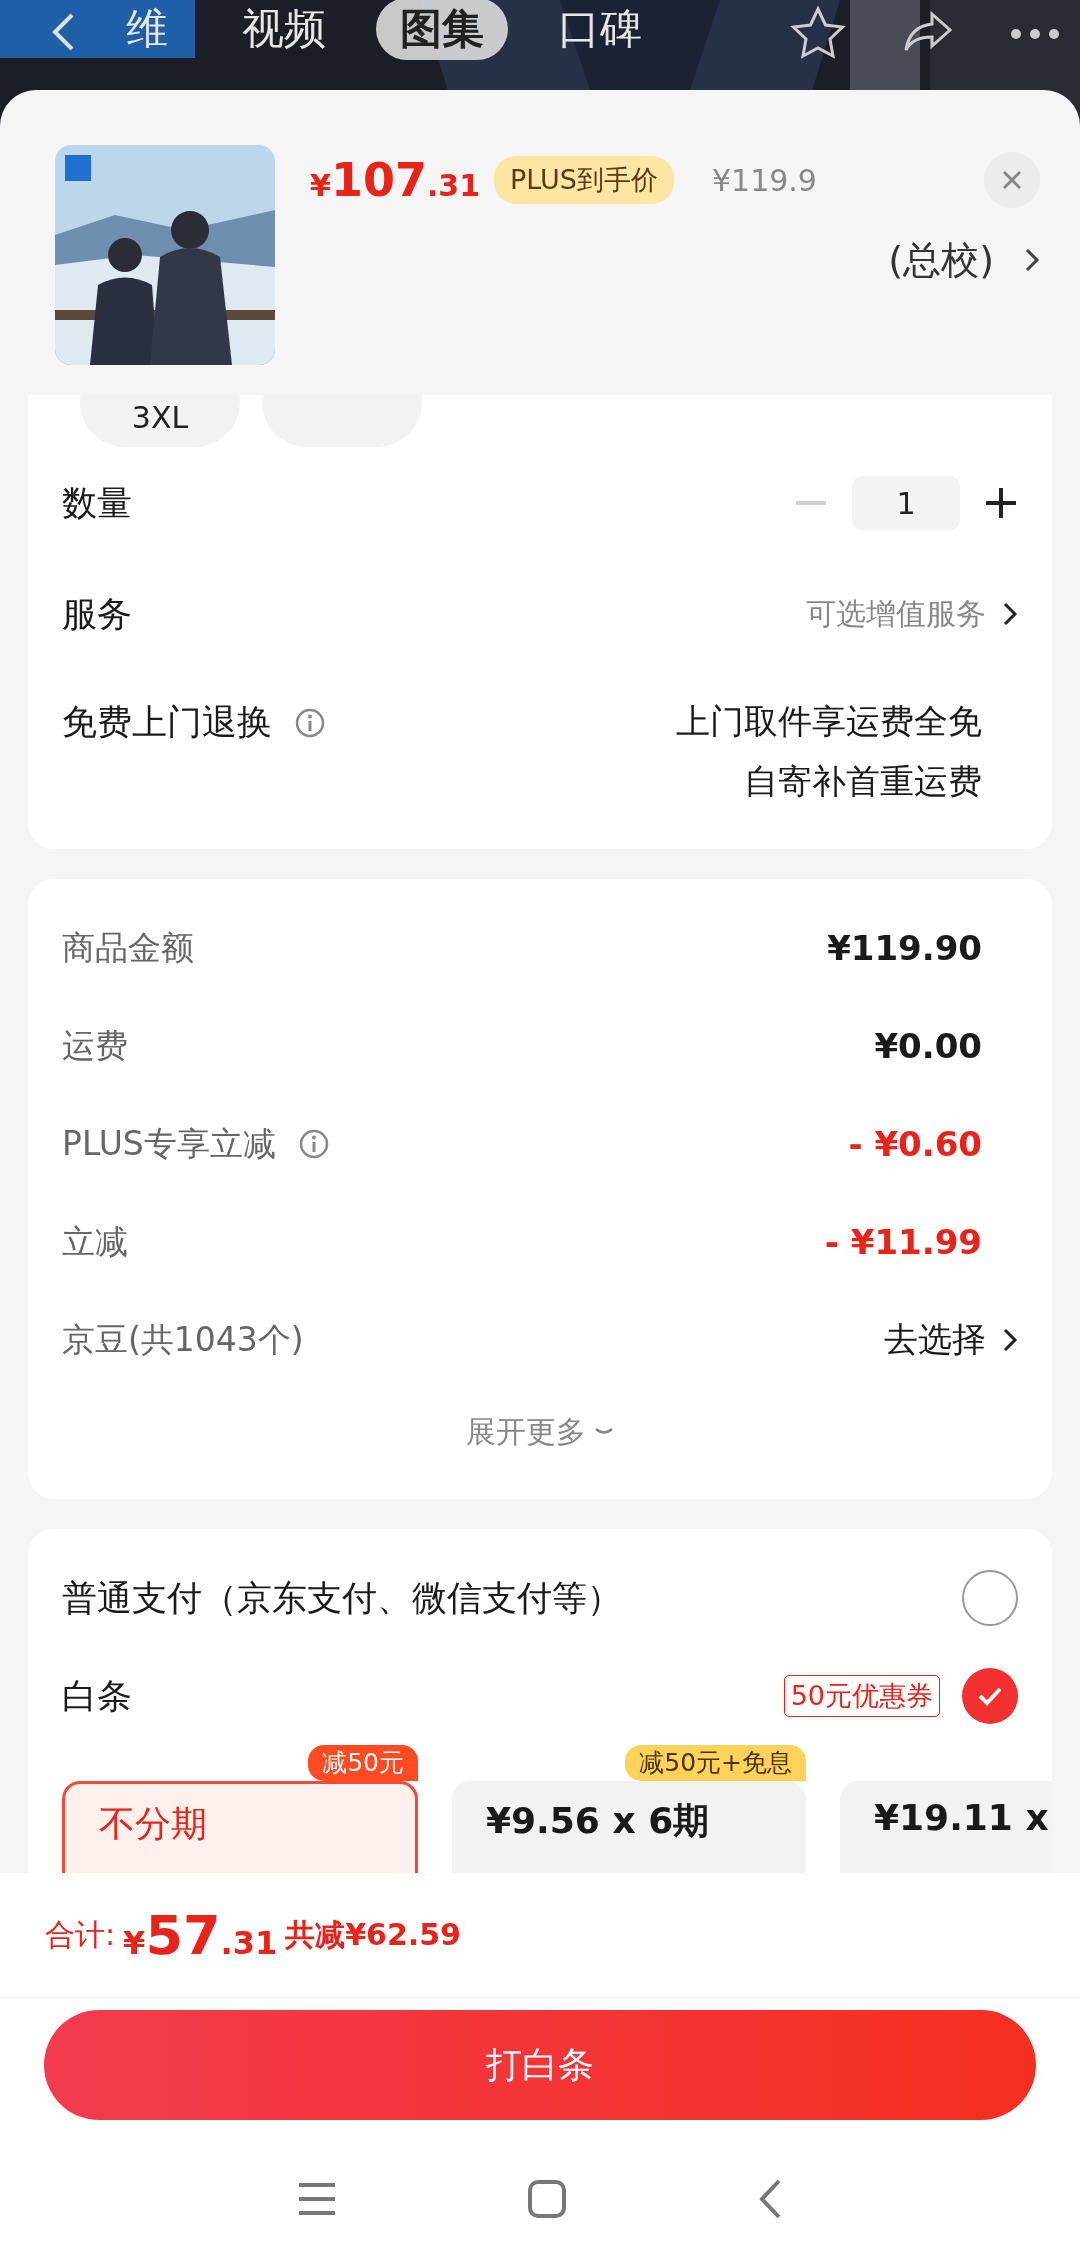  Describe the element at coordinates (540, 1432) in the screenshot. I see `expand-more-button: 展开更多` at that location.